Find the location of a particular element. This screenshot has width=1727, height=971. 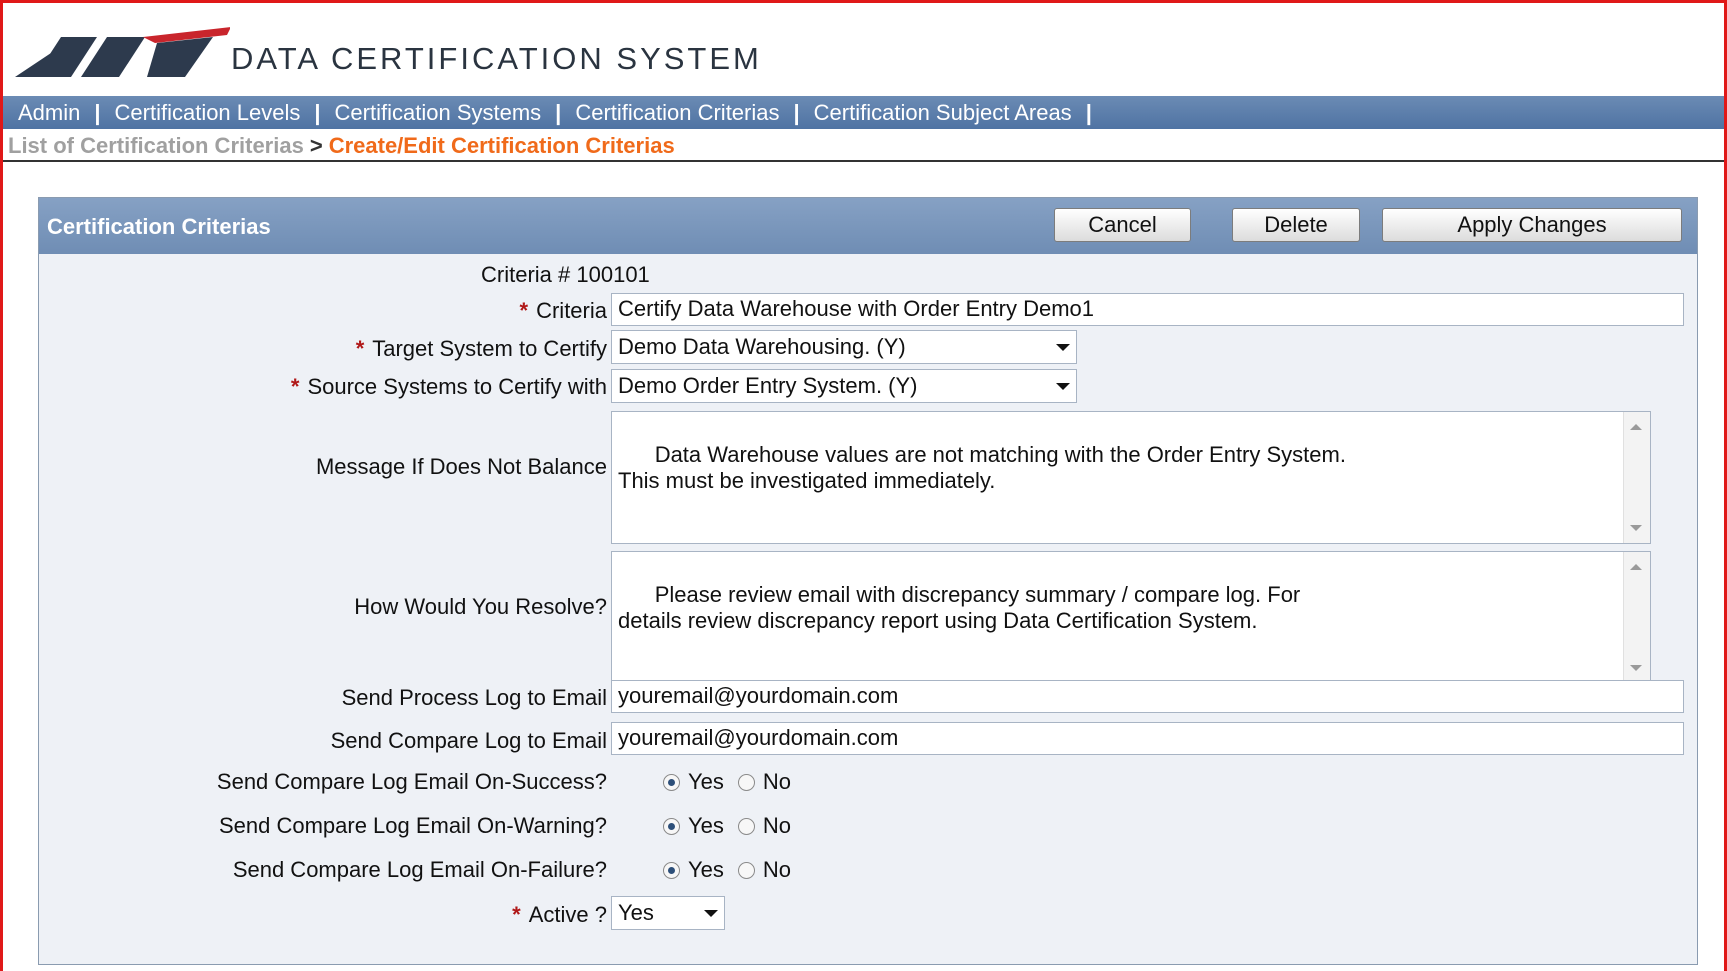

criteria-label: Criteria is located at coordinates (571, 310).